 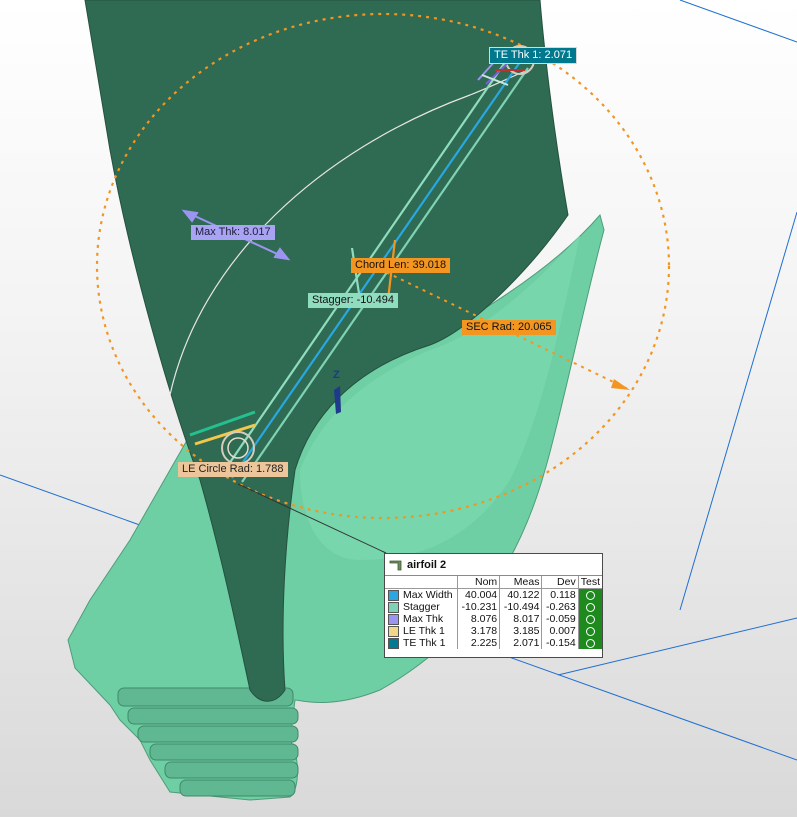 What do you see at coordinates (560, 582) in the screenshot?
I see `header-dev: Dev` at bounding box center [560, 582].